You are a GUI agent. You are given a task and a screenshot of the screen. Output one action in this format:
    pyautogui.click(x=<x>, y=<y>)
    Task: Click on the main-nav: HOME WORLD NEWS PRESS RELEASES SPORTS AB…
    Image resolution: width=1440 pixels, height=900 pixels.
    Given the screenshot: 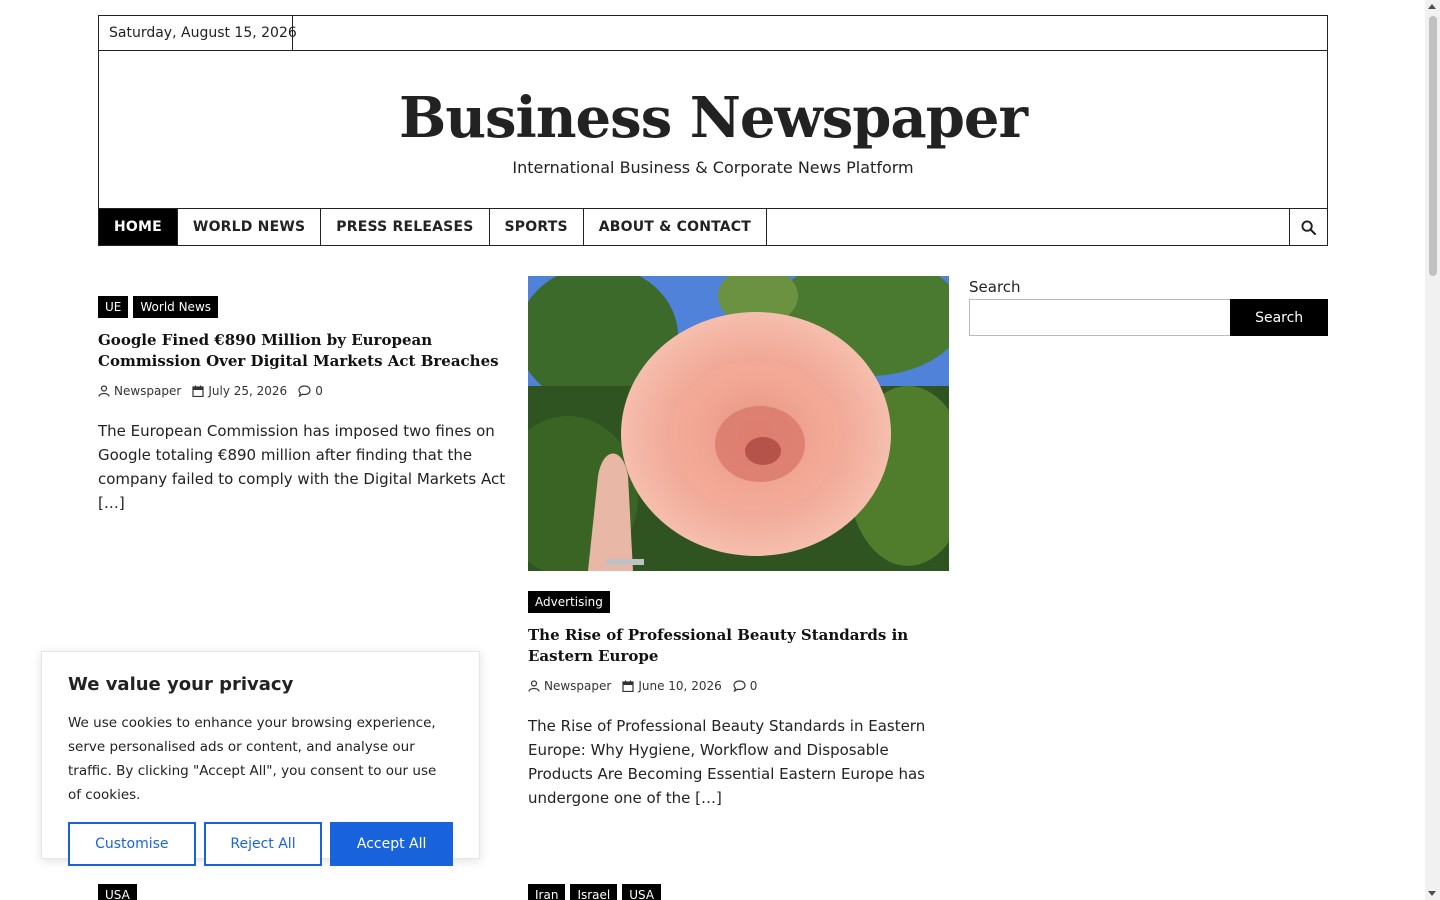 What is the action you would take?
    pyautogui.click(x=713, y=227)
    